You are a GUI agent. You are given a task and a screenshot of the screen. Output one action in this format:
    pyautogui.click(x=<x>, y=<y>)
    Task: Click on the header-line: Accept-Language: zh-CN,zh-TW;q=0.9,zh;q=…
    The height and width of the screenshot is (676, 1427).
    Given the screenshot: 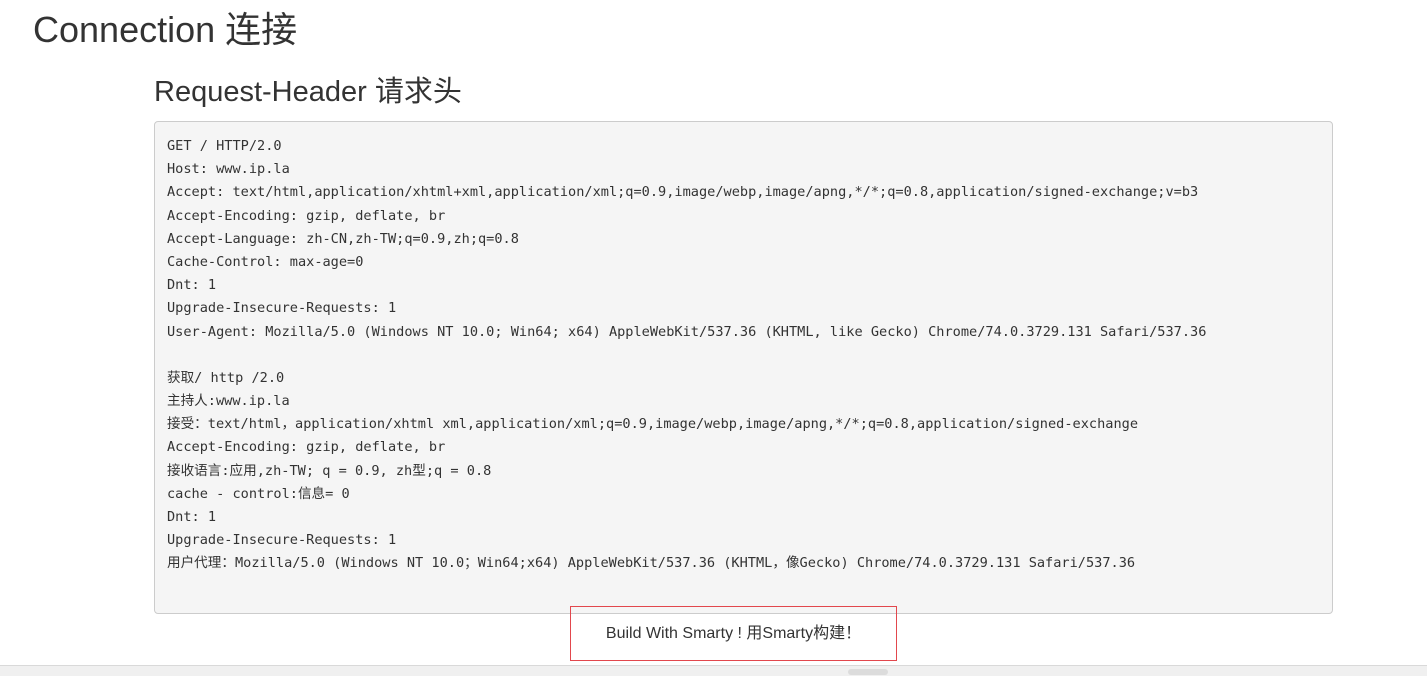 What is the action you would take?
    pyautogui.click(x=343, y=238)
    